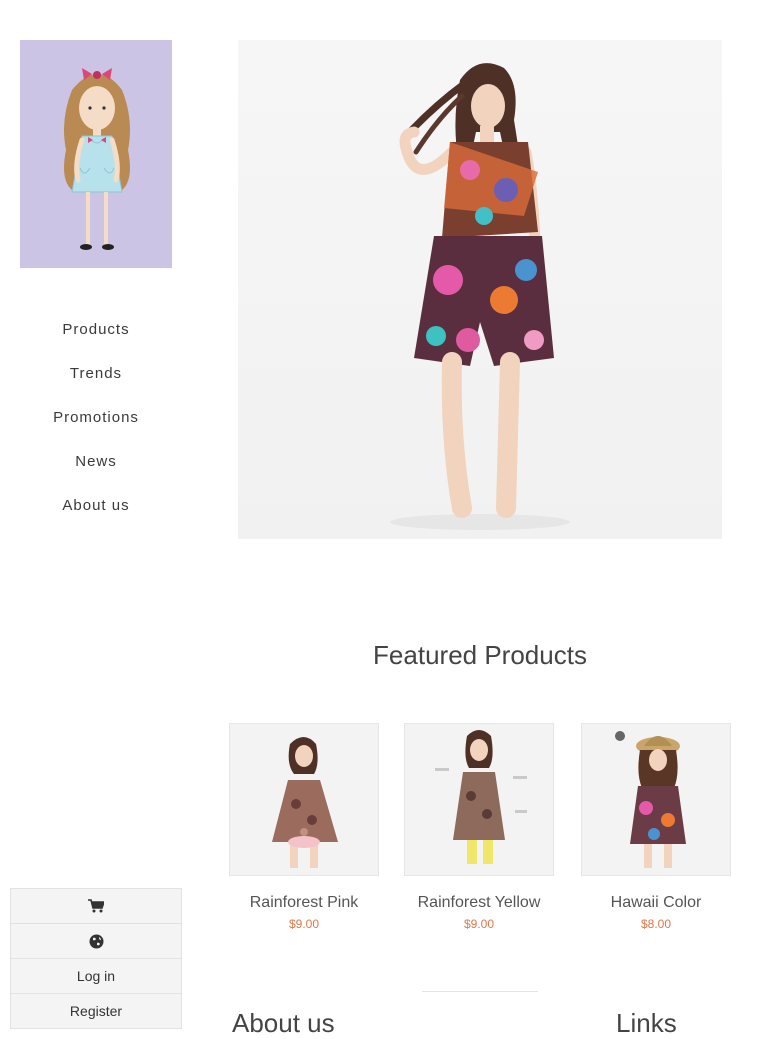 Image resolution: width=766 pixels, height=1039 pixels. I want to click on language-button, so click(96, 941).